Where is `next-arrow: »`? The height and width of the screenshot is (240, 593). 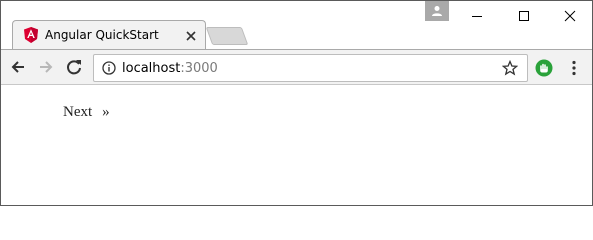 next-arrow: » is located at coordinates (106, 112).